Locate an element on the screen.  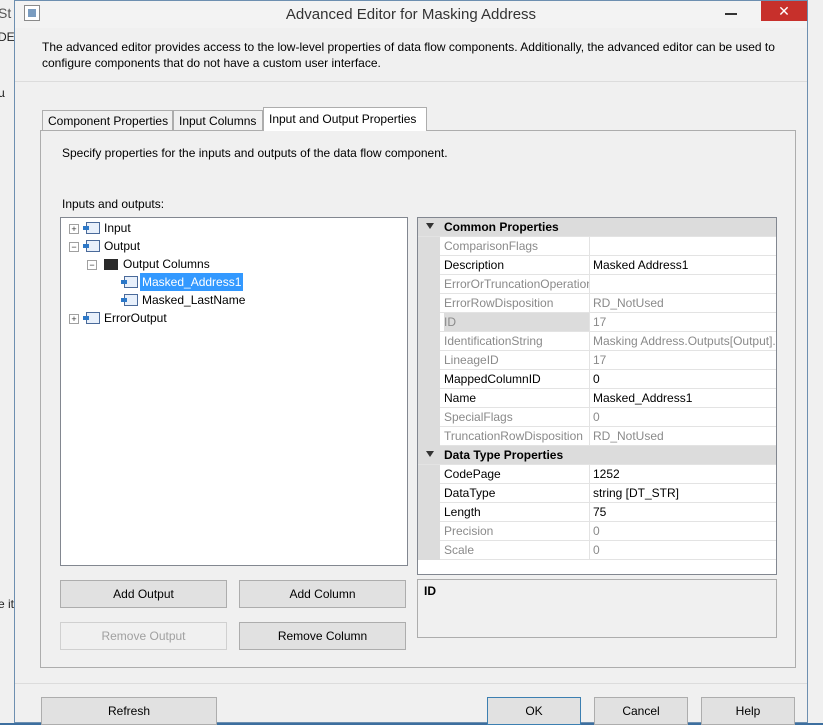
category-label: Data Type Properties is located at coordinates (504, 455).